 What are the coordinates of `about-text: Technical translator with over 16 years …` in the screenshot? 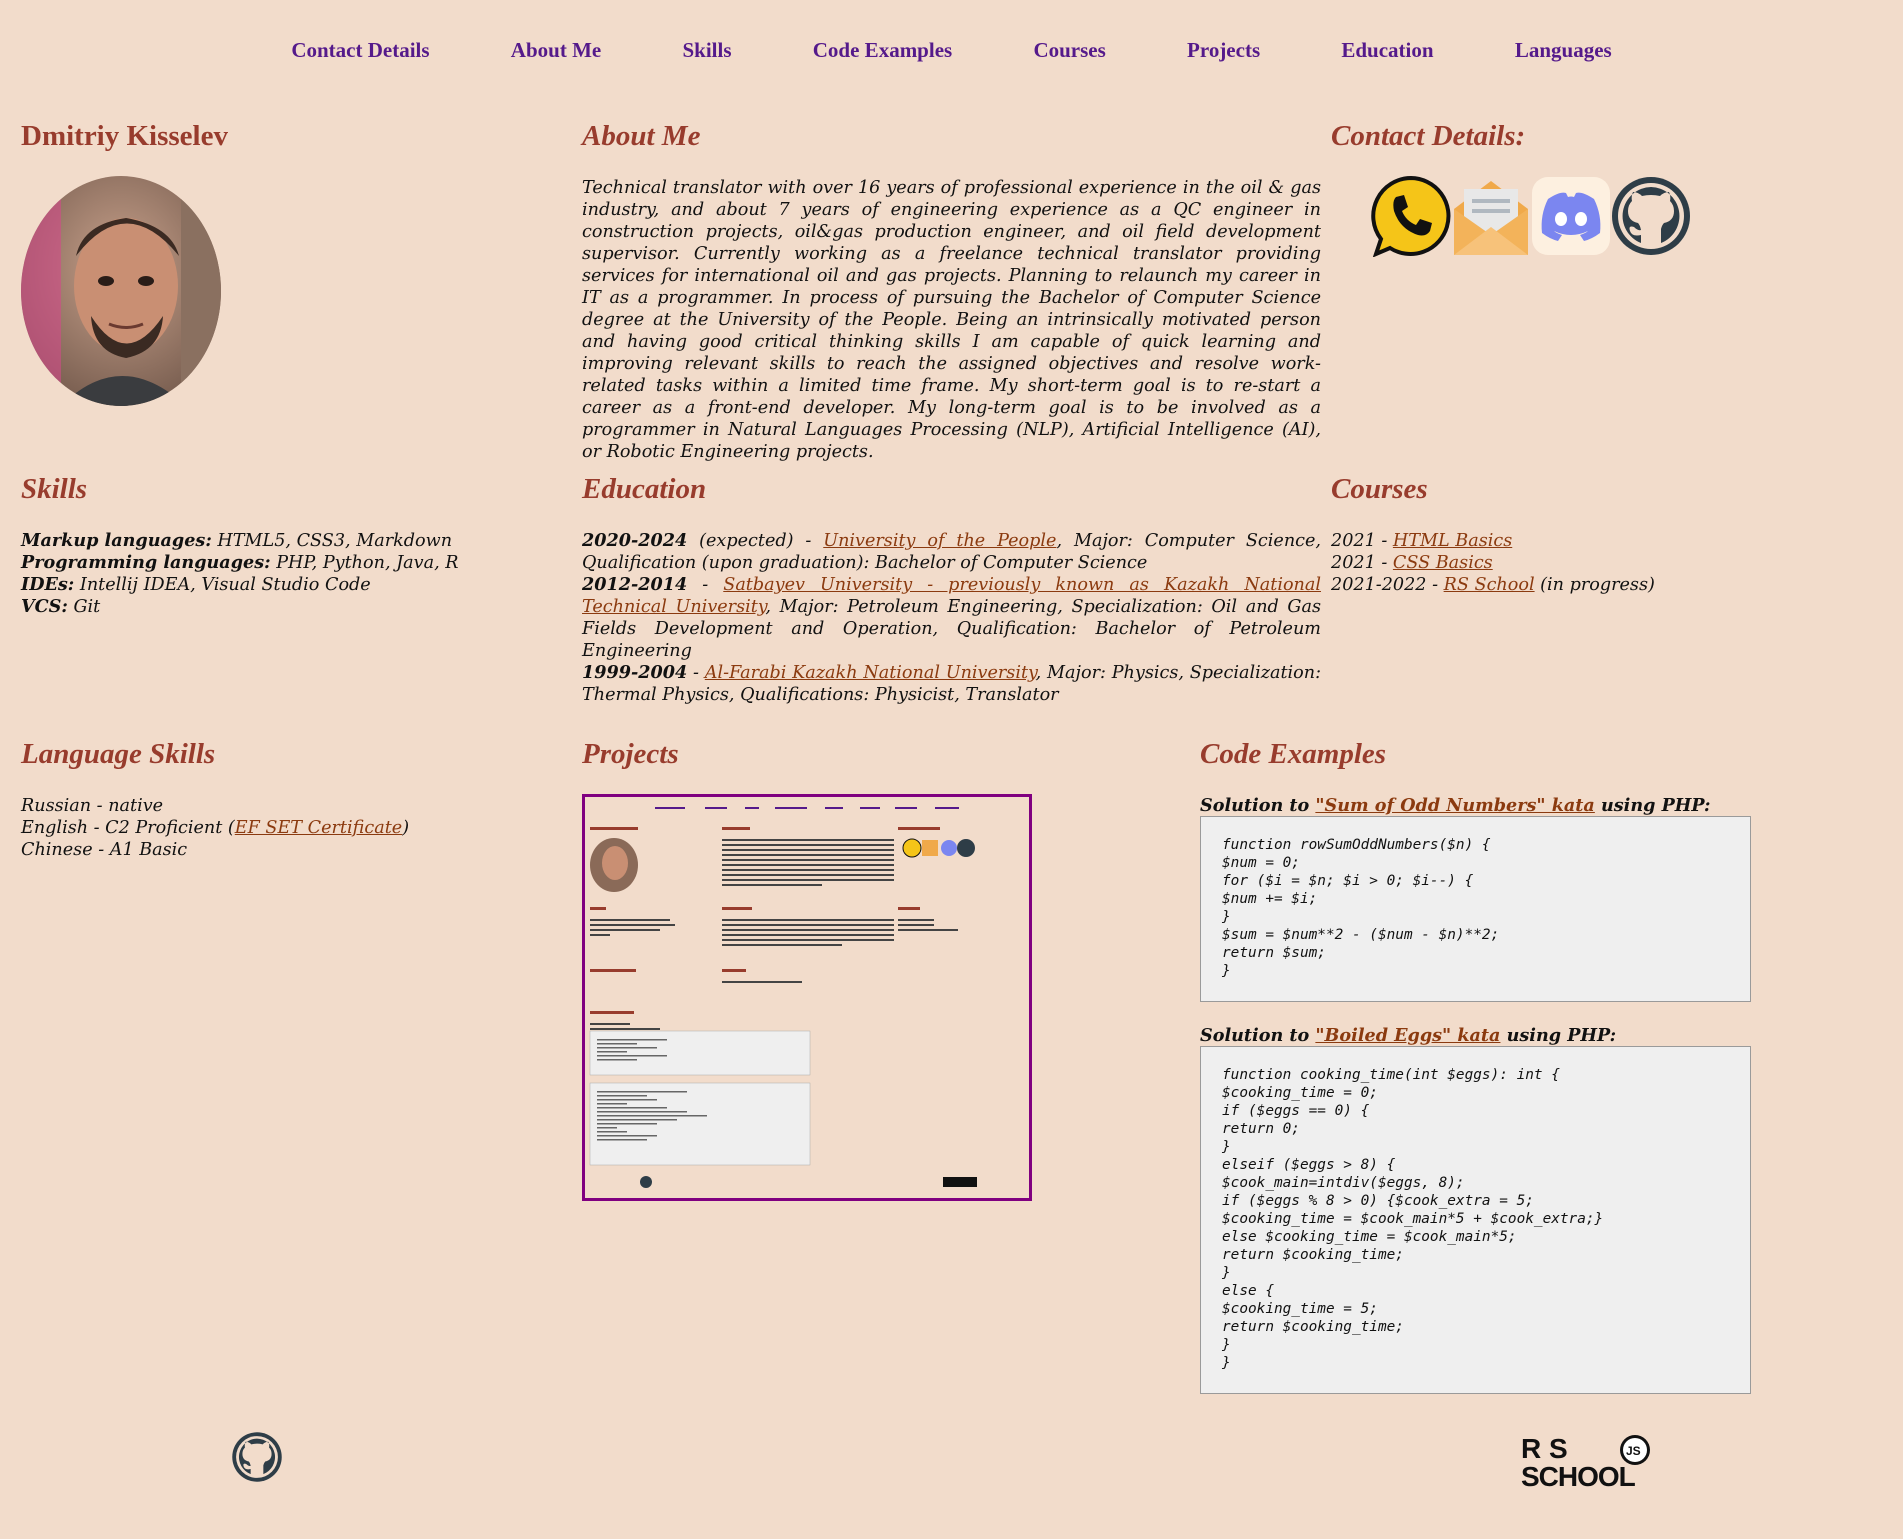 It's located at (951, 320).